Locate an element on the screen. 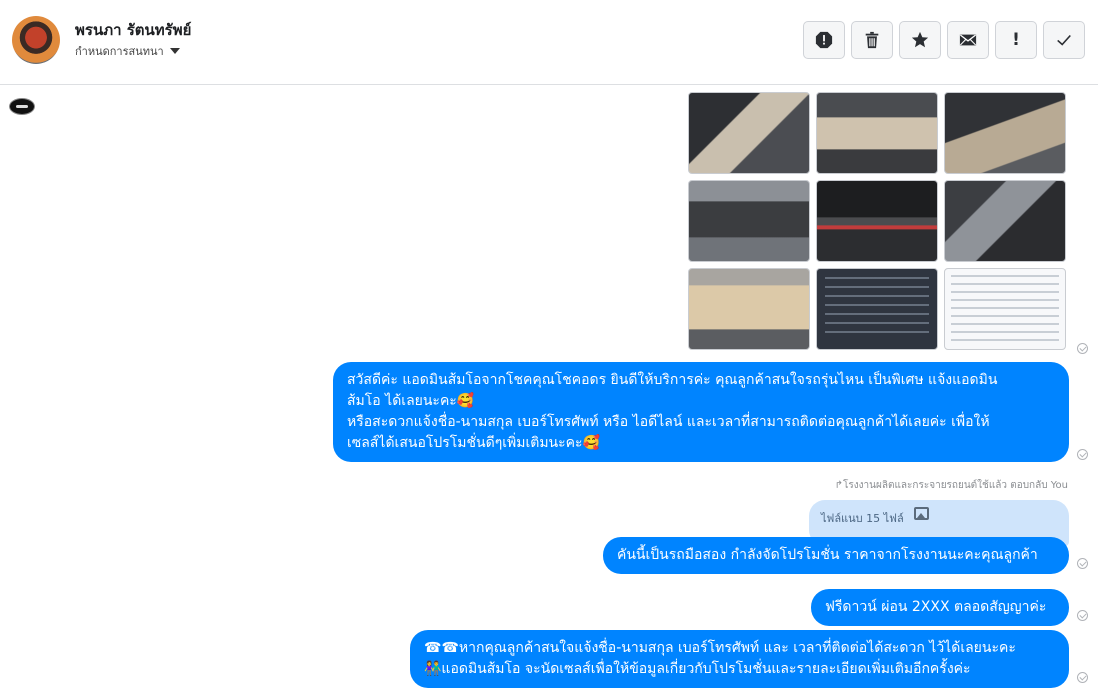 Image resolution: width=1098 pixels, height=691 pixels. trash-icon is located at coordinates (872, 40).